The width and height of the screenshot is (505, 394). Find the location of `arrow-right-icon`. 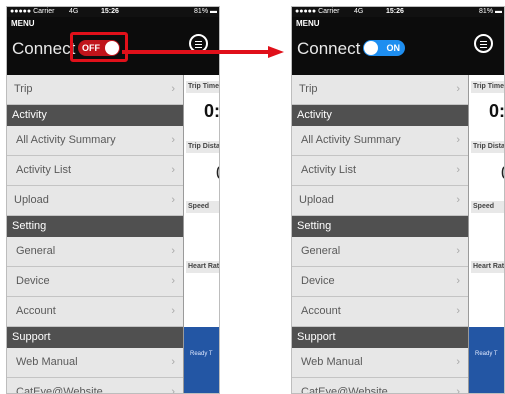

arrow-right-icon is located at coordinates (203, 52).